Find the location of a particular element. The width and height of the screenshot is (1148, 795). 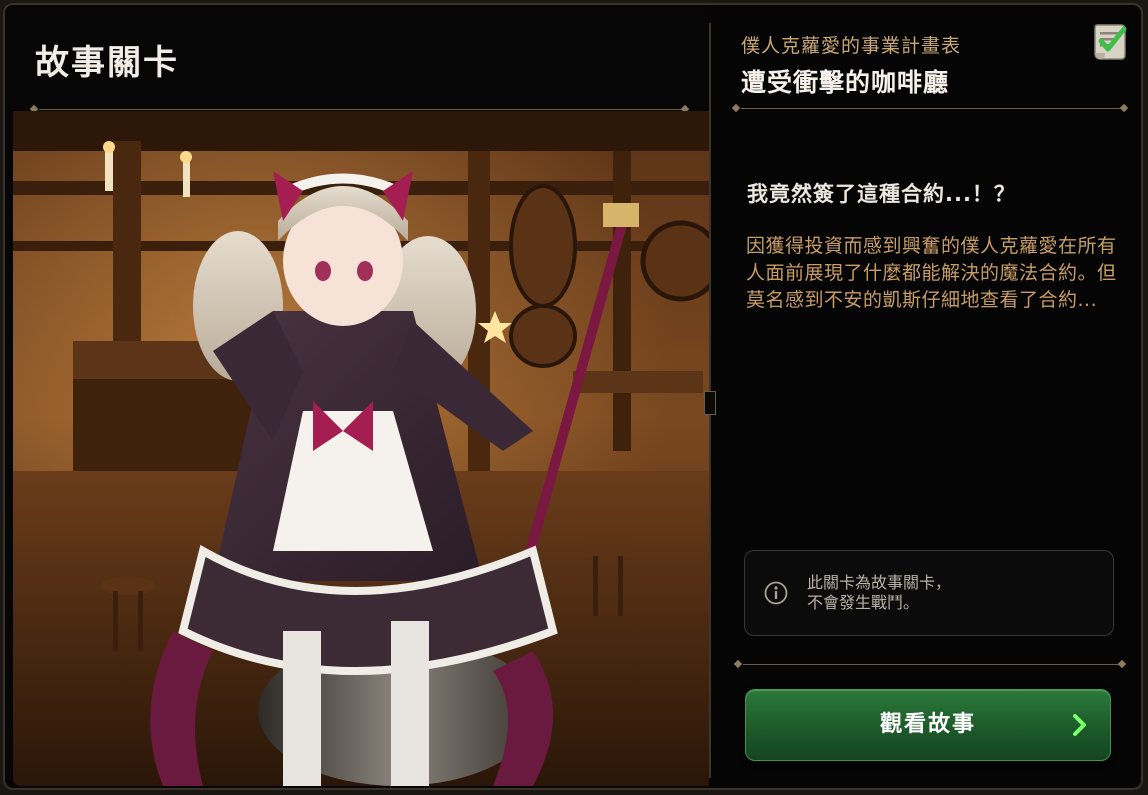

page-title: 故事關卡 is located at coordinates (107, 63).